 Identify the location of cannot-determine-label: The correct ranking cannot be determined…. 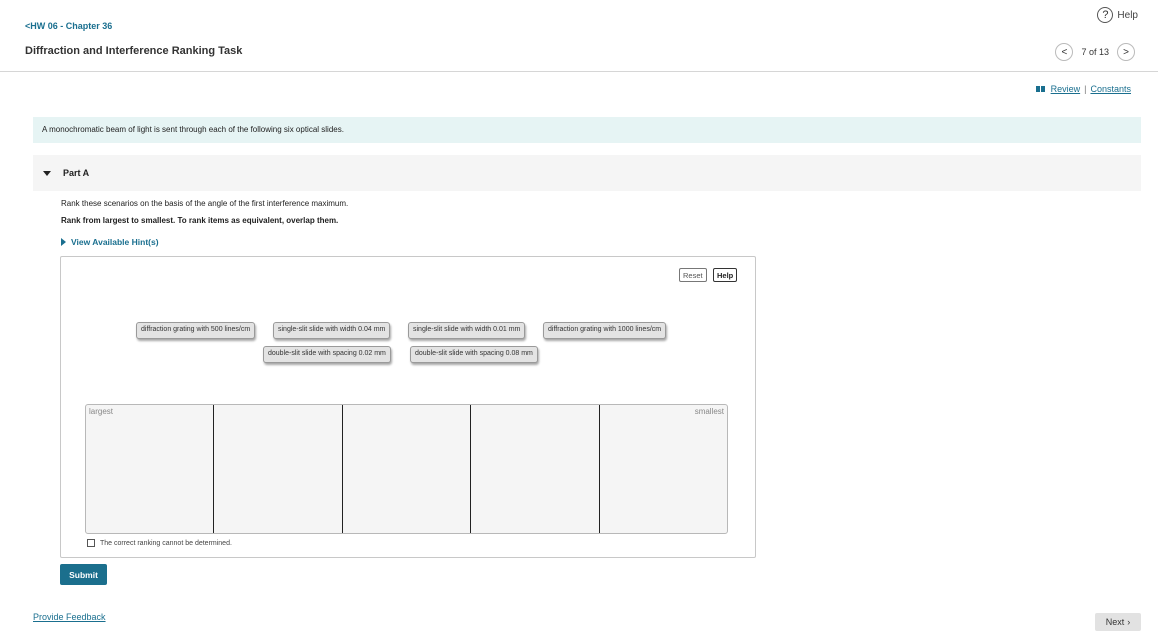
(166, 543).